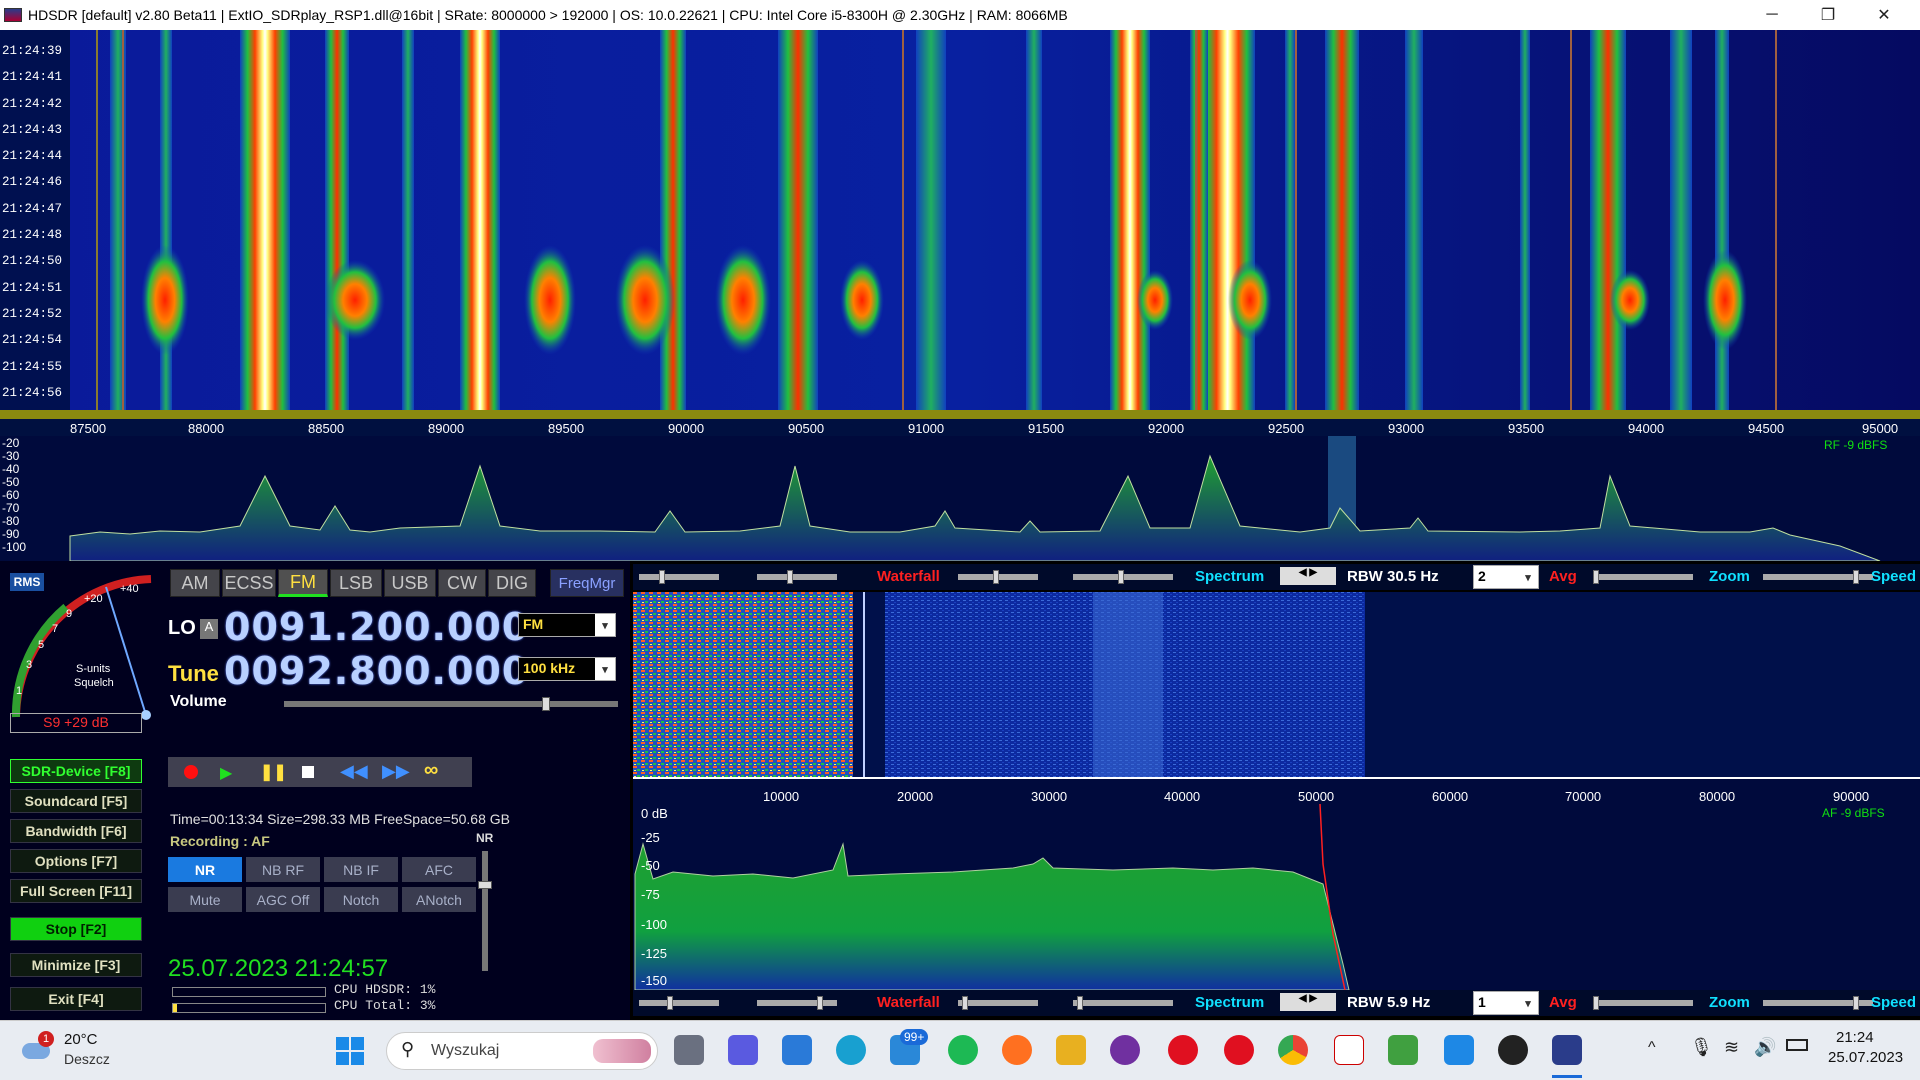 Image resolution: width=1920 pixels, height=1080 pixels. I want to click on minimize-app-button: Minimize [F3], so click(76, 965).